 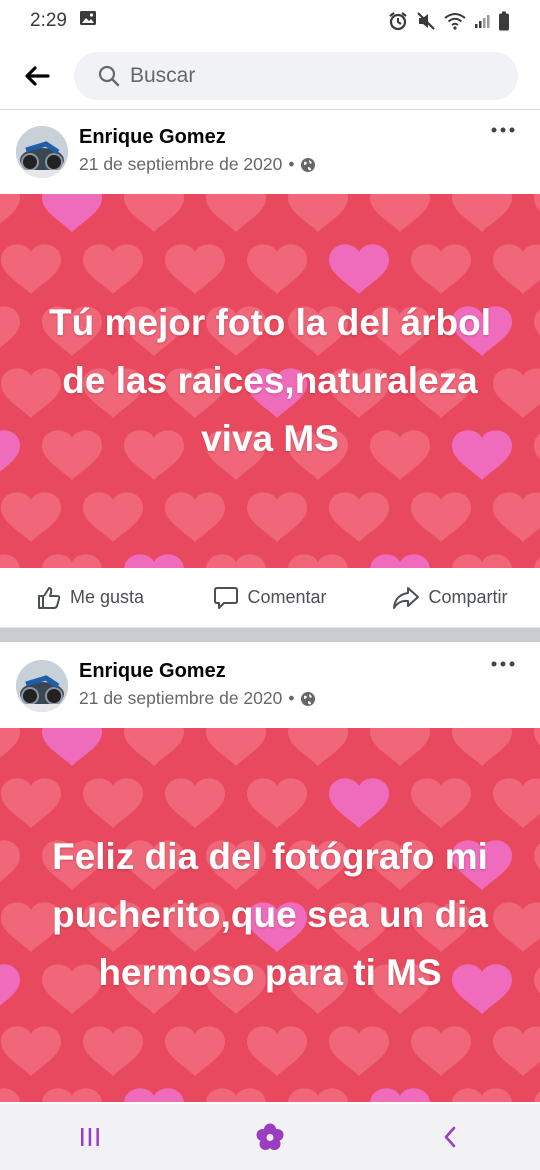 What do you see at coordinates (88, 21) in the screenshot?
I see `image-icon` at bounding box center [88, 21].